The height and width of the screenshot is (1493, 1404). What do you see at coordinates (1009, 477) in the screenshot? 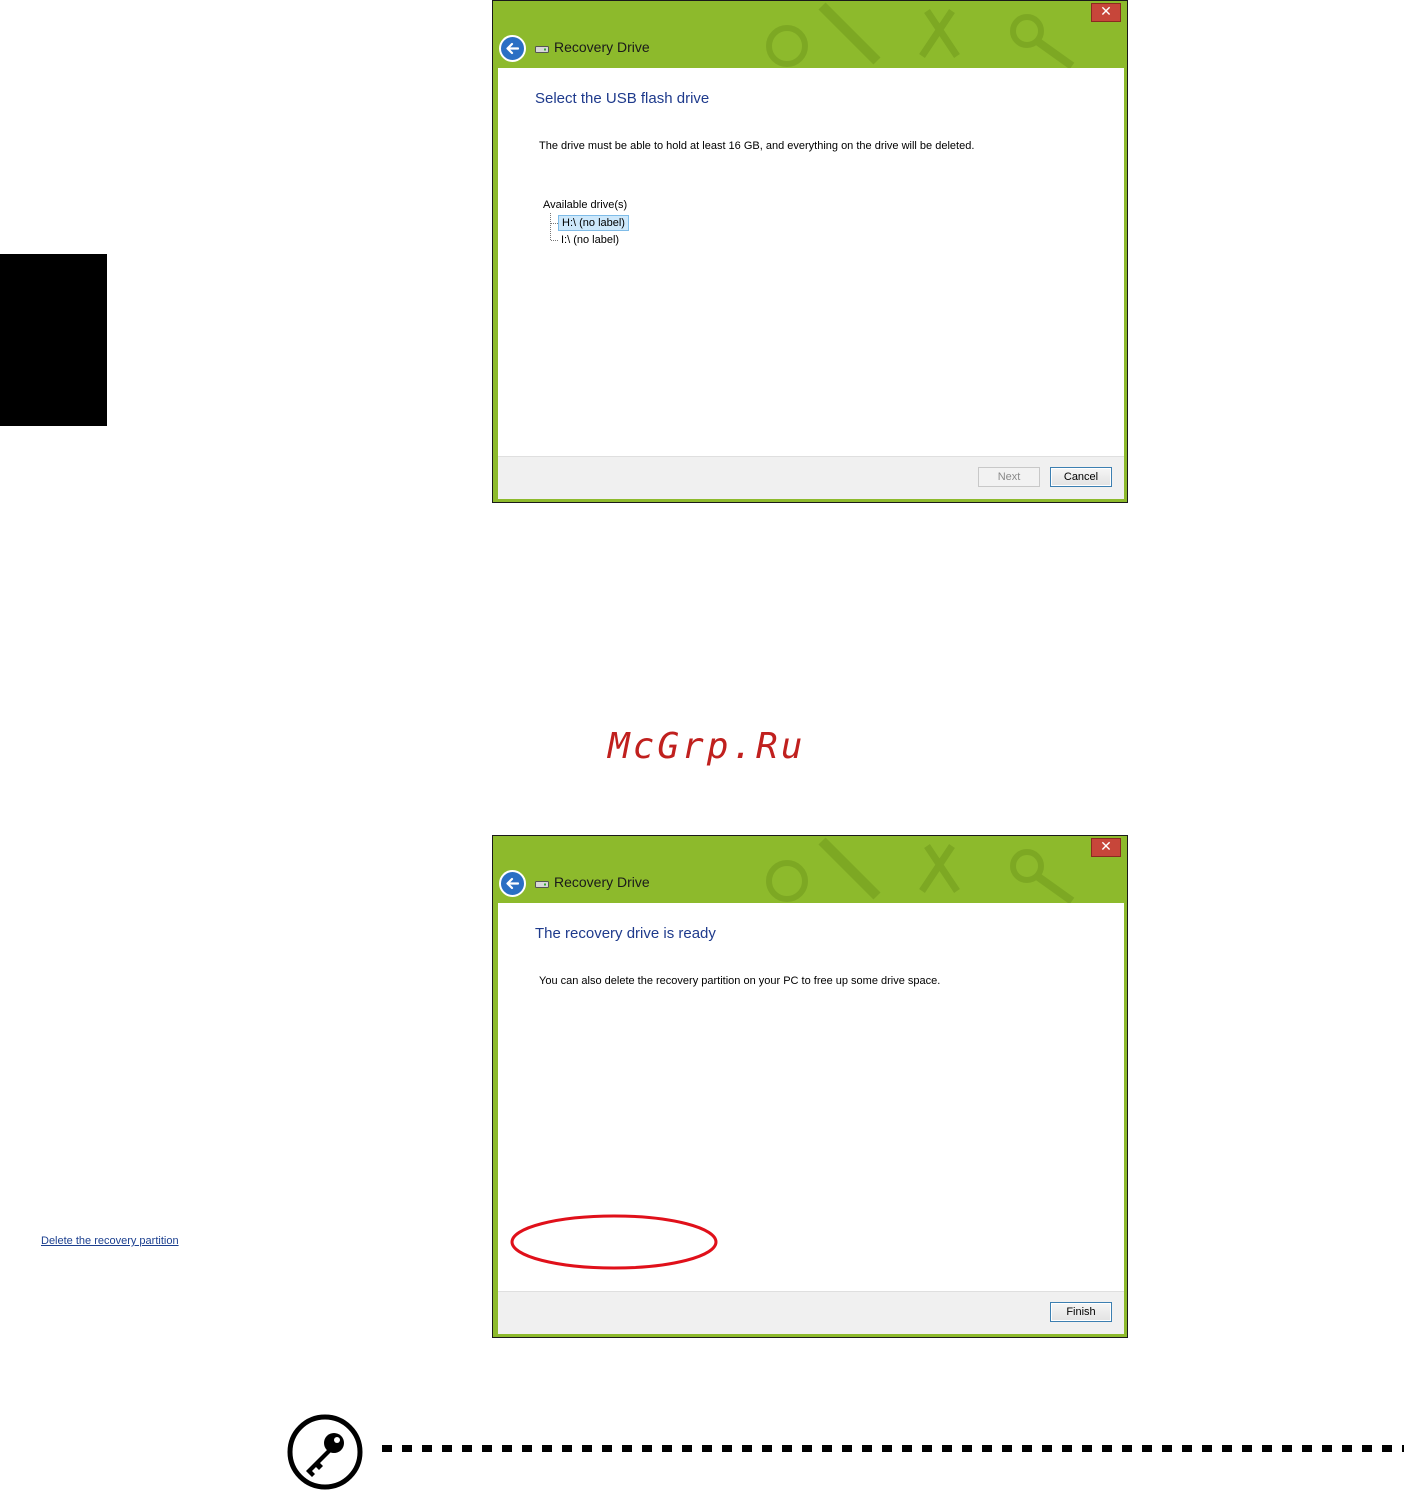
I see `next-button: Next` at bounding box center [1009, 477].